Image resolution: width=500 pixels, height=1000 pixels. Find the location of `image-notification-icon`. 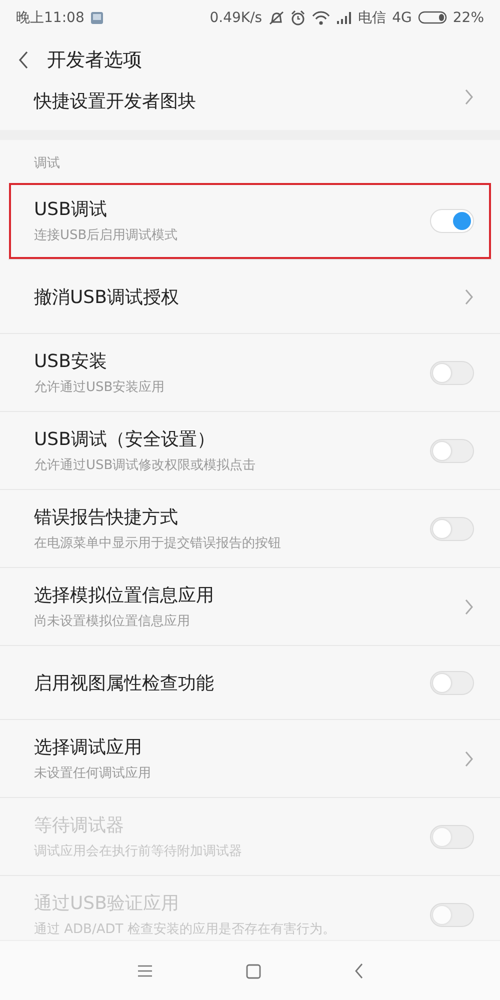

image-notification-icon is located at coordinates (97, 17).